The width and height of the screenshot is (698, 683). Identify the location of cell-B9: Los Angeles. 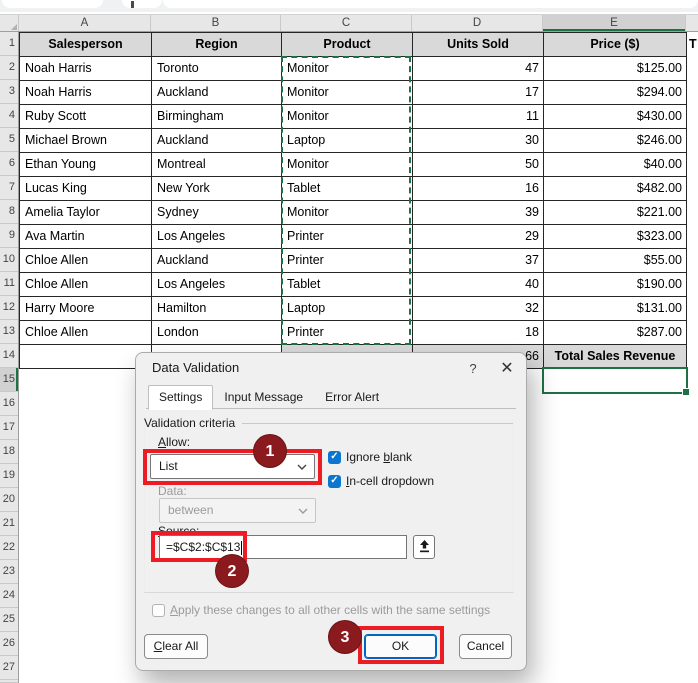
(217, 237).